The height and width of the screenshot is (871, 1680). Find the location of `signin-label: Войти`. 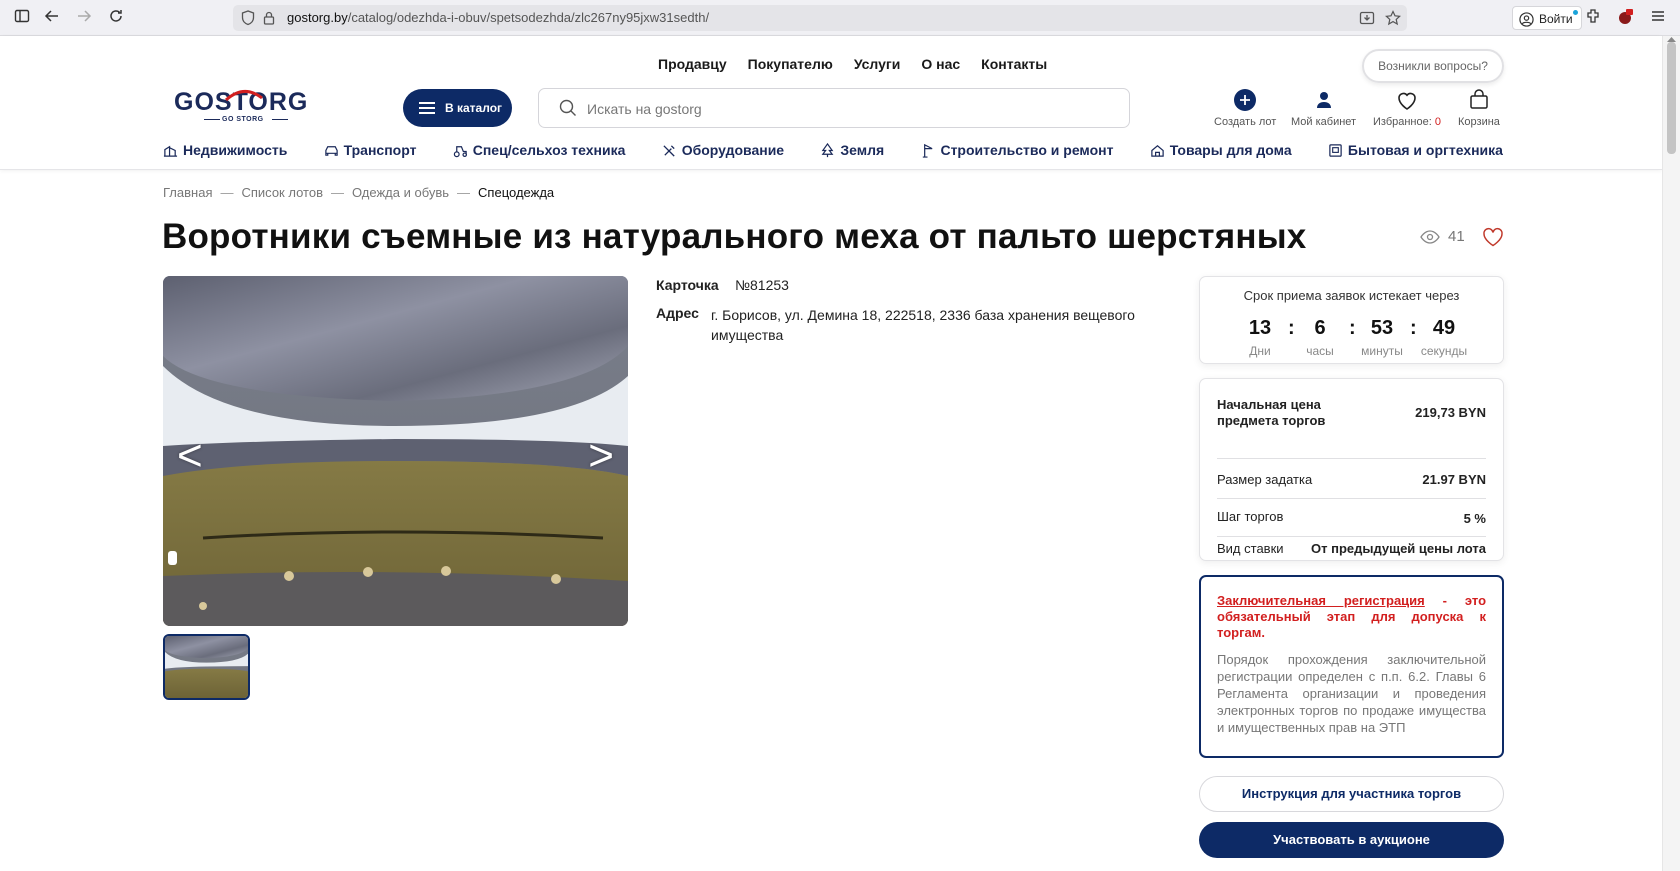

signin-label: Войти is located at coordinates (1556, 19).